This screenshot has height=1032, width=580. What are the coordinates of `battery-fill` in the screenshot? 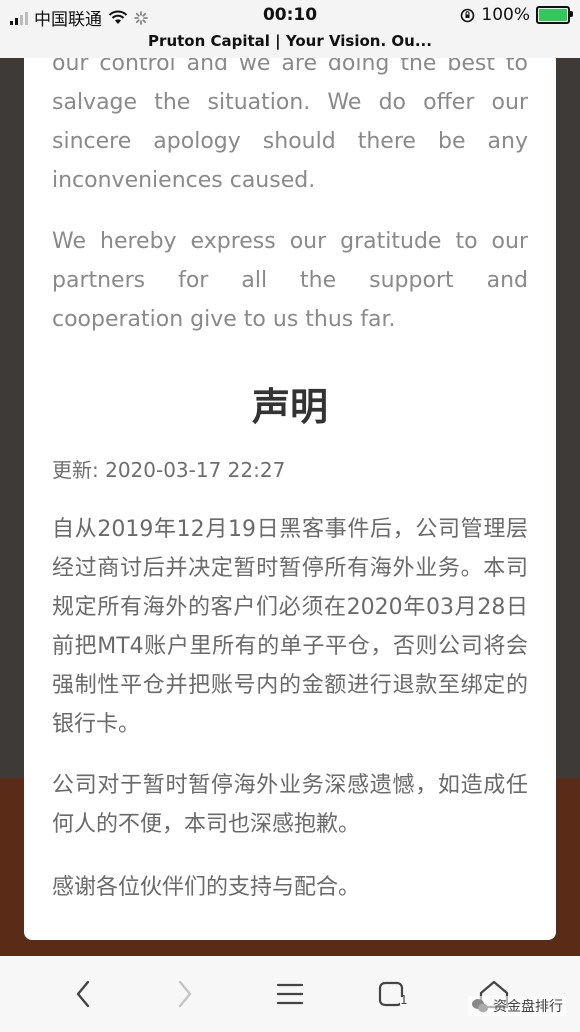 It's located at (553, 15).